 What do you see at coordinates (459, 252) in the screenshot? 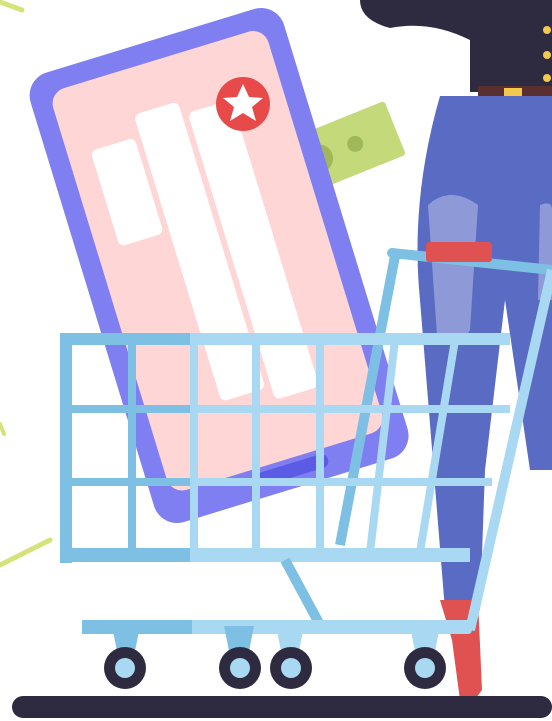
I see `cart-handle-grip` at bounding box center [459, 252].